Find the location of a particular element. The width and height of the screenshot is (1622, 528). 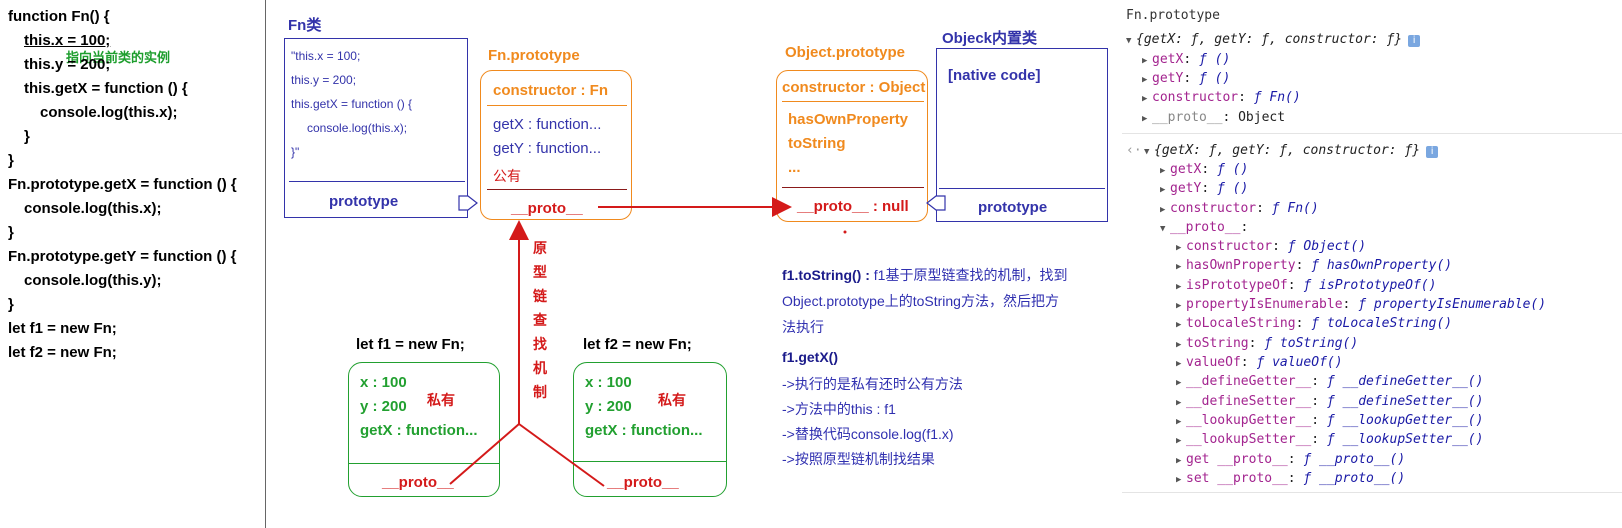

prop-key: get __proto__ is located at coordinates (1237, 459).